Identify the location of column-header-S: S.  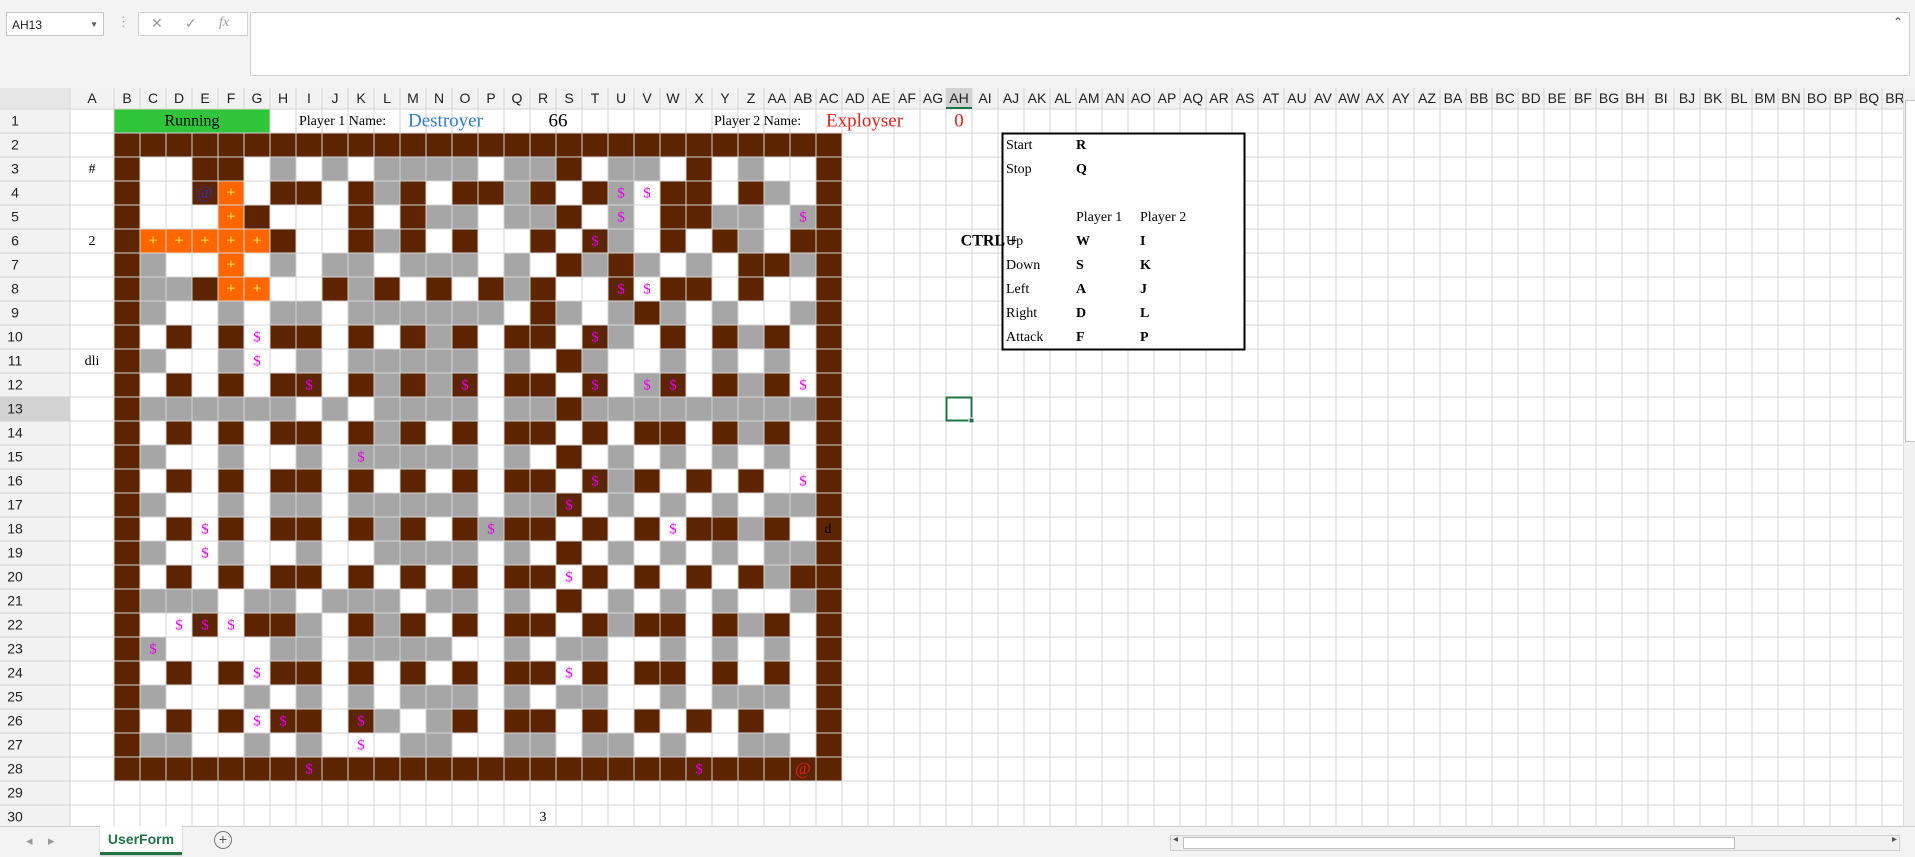
(568, 98).